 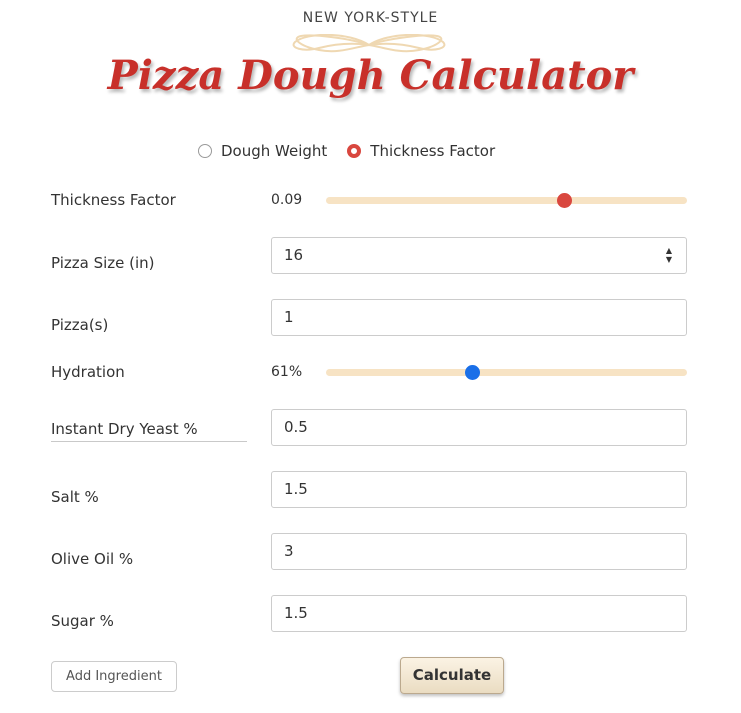 I want to click on radio-thickness-factor-circle, so click(x=354, y=151).